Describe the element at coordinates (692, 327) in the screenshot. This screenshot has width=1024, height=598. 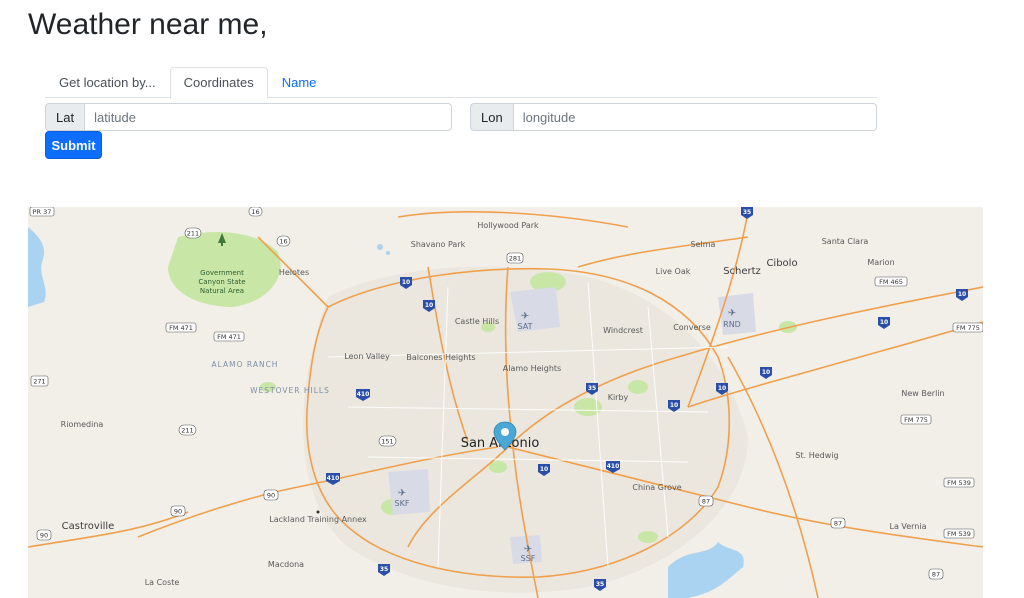
I see `place-converse: Converse` at that location.